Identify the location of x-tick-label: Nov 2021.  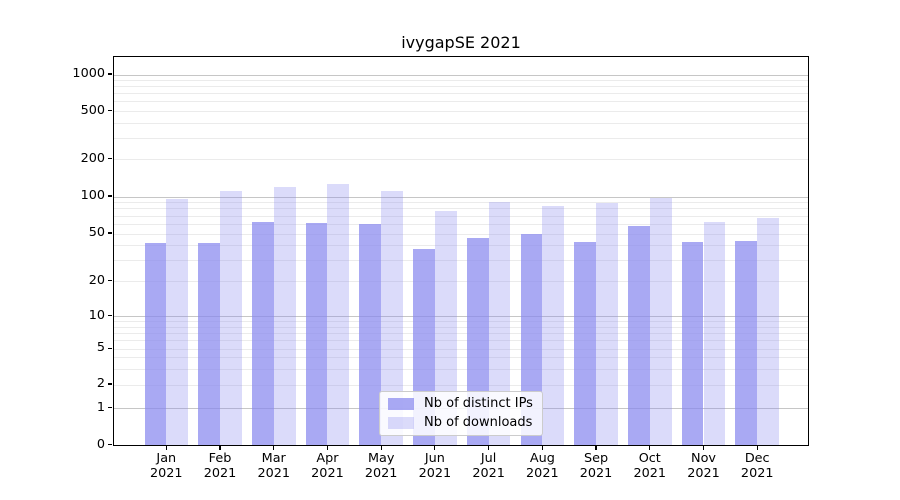
(704, 466).